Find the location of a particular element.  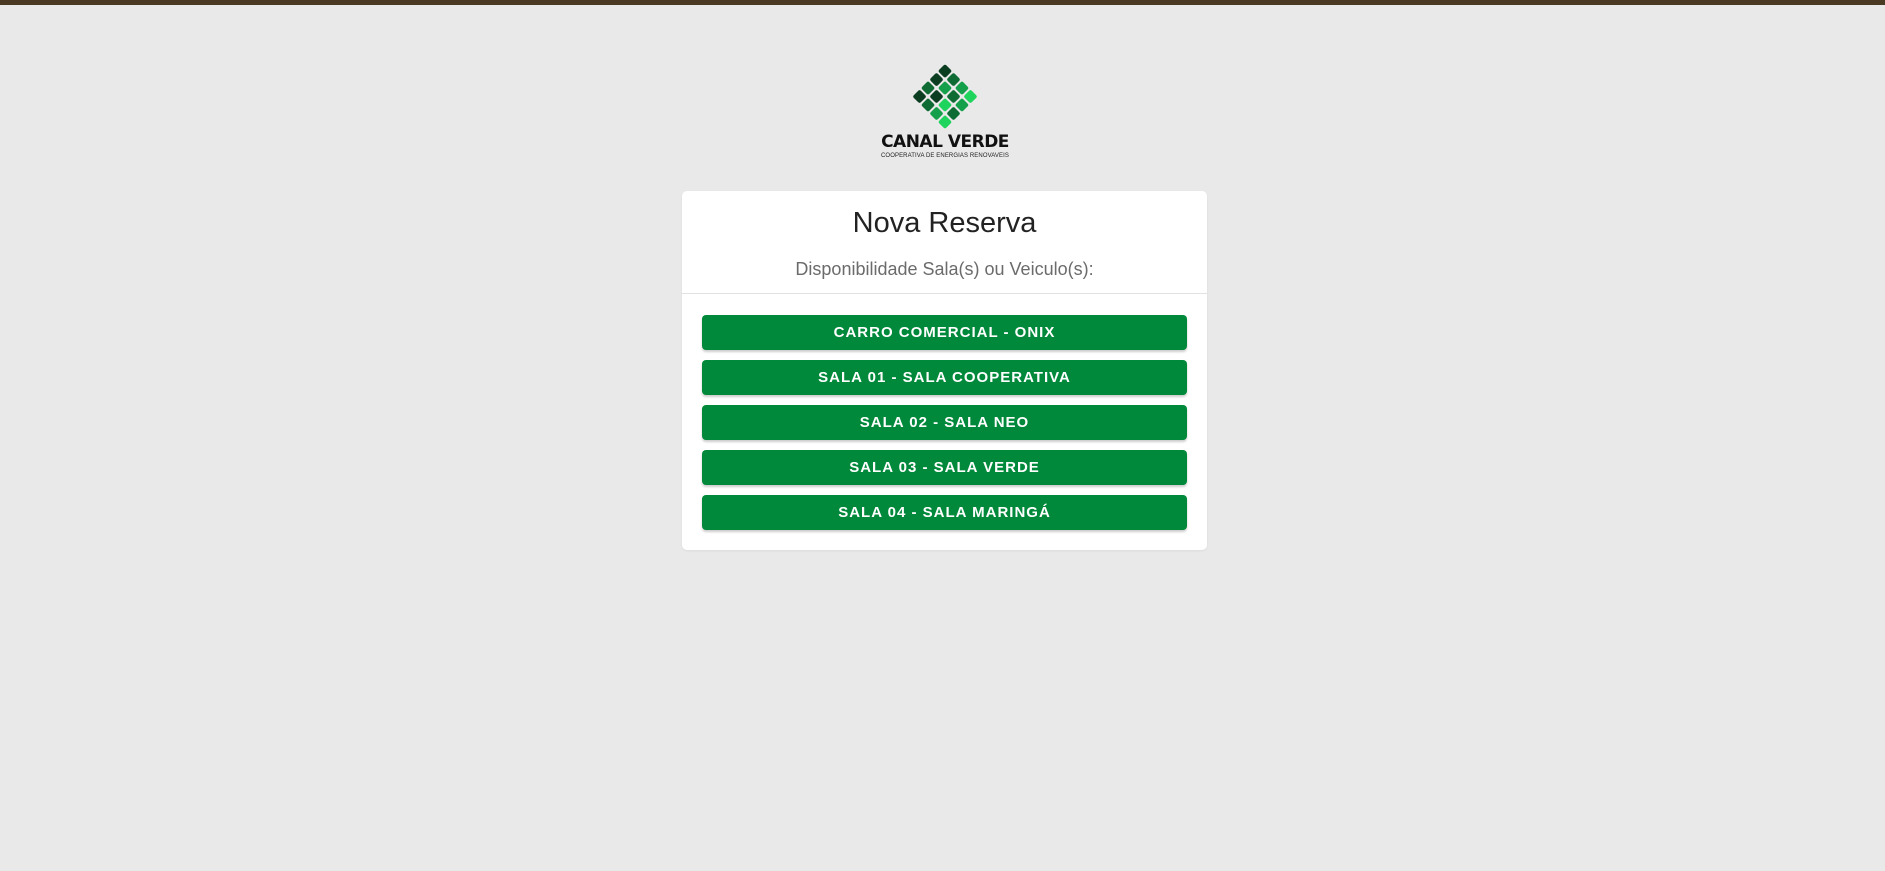

resource-button-sala-01: SALA 01 - SALA COOPERATIVA is located at coordinates (944, 377).